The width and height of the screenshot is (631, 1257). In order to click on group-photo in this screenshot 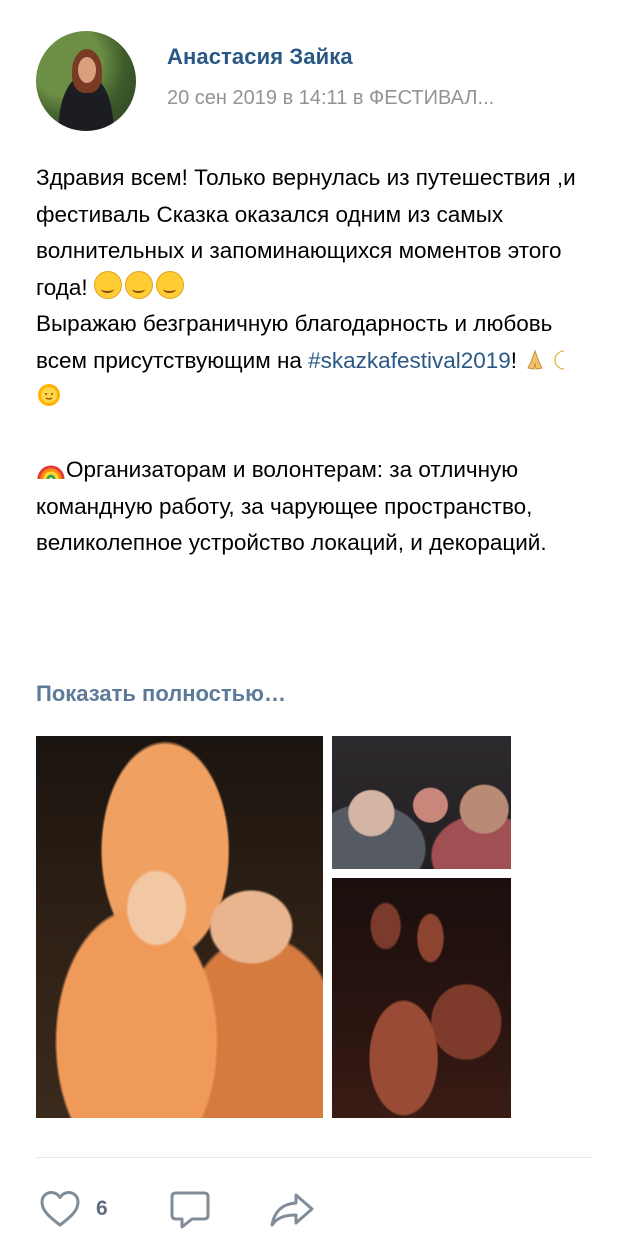, I will do `click(421, 802)`.